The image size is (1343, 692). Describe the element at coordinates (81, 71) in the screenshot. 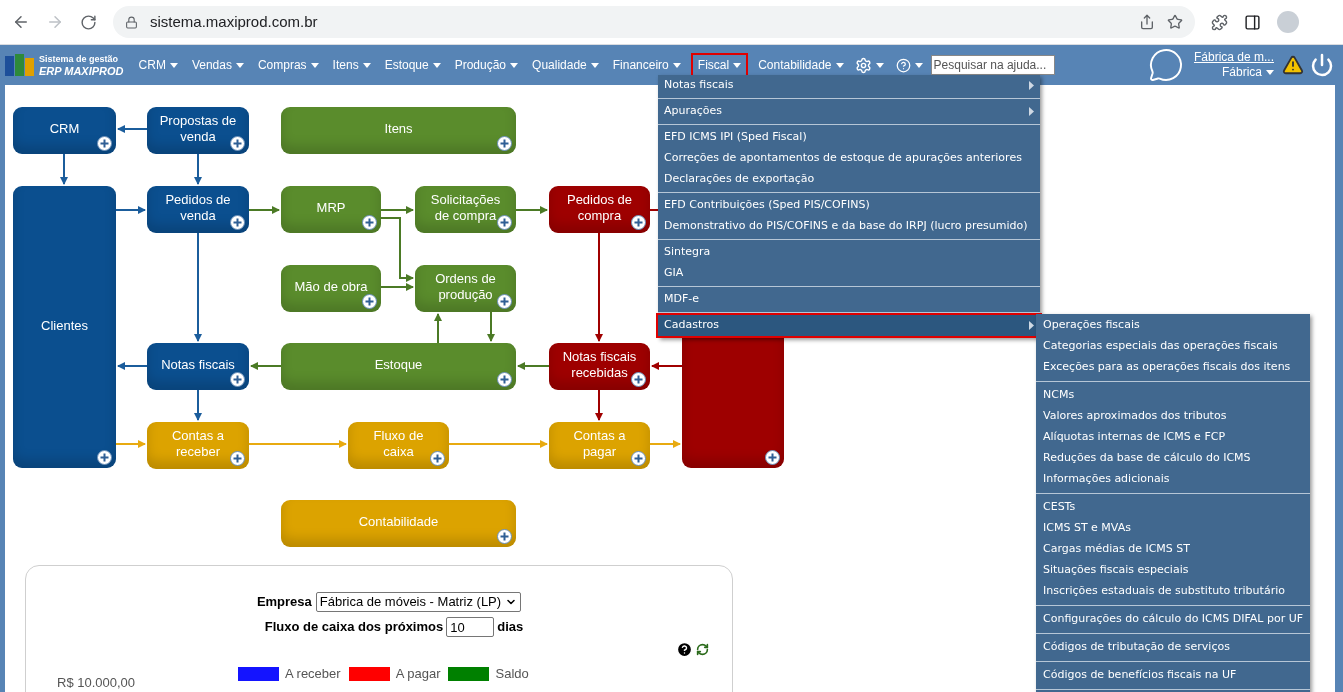

I see `logo-title: ERP MAXIPROD` at that location.